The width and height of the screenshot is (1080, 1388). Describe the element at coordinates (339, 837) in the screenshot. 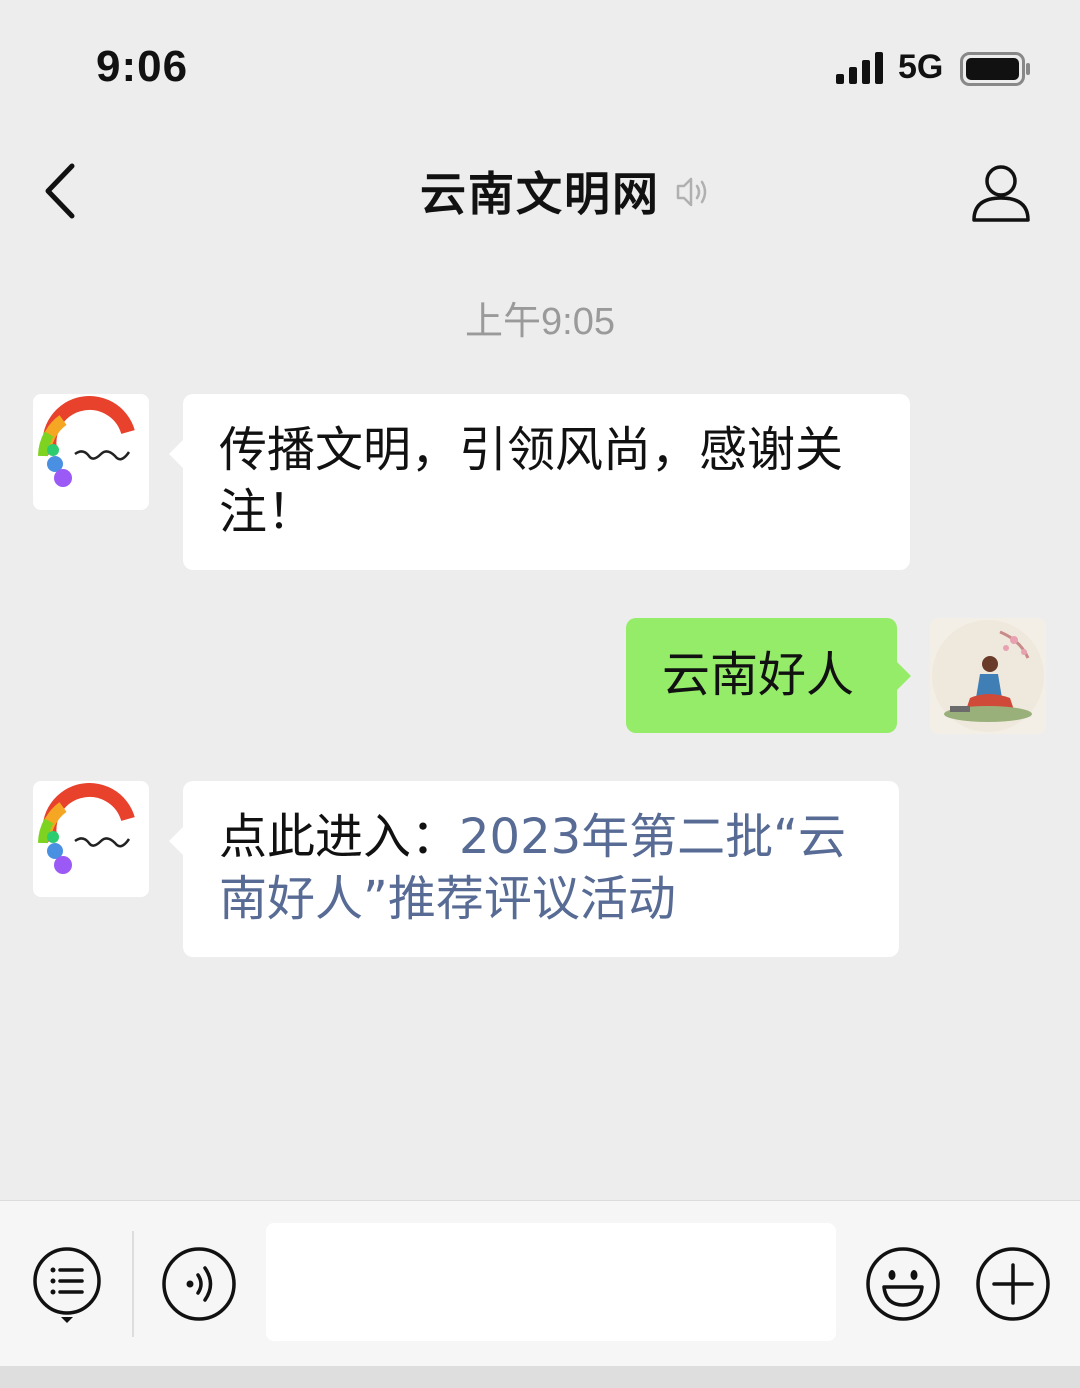

I see `message-prefix: 点此进入：` at that location.